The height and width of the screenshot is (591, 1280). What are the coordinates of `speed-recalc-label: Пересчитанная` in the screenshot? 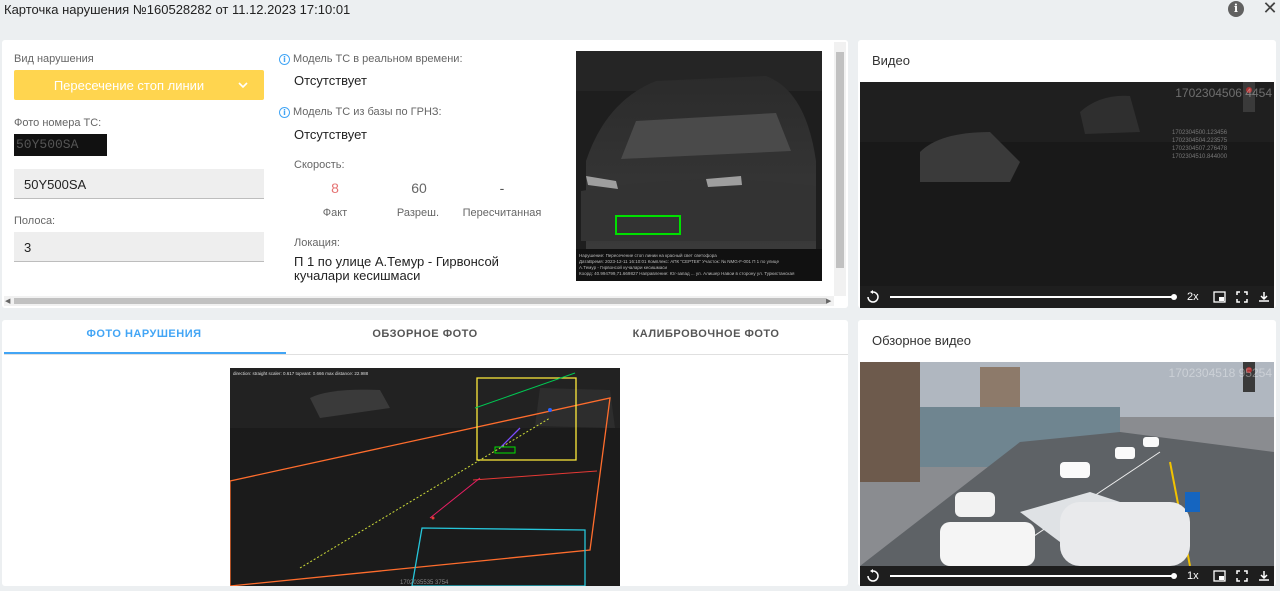 It's located at (502, 213).